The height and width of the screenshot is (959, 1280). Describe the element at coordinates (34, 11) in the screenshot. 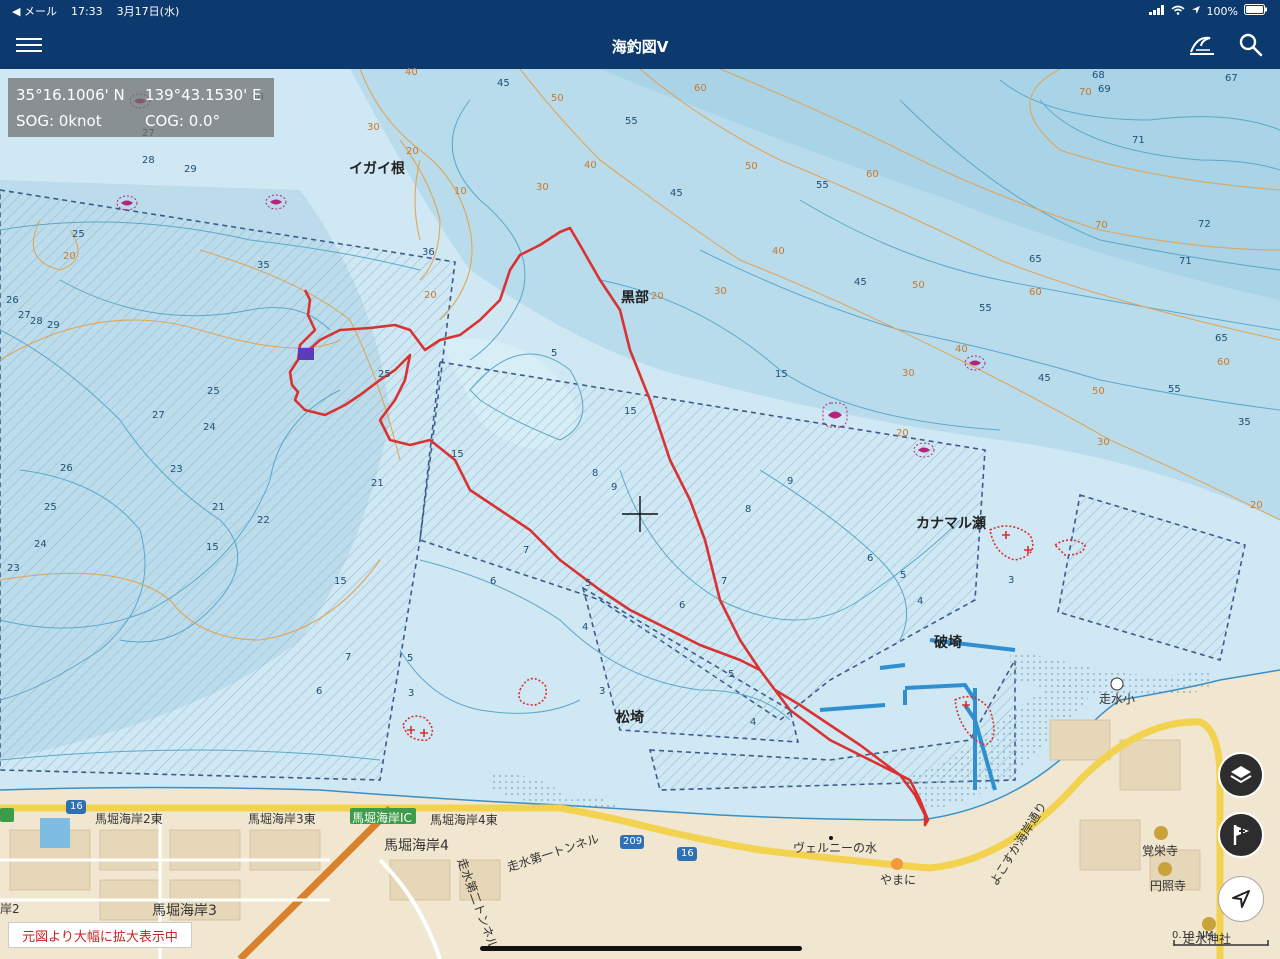

I see `back-to-app-link: ◀ メール` at that location.